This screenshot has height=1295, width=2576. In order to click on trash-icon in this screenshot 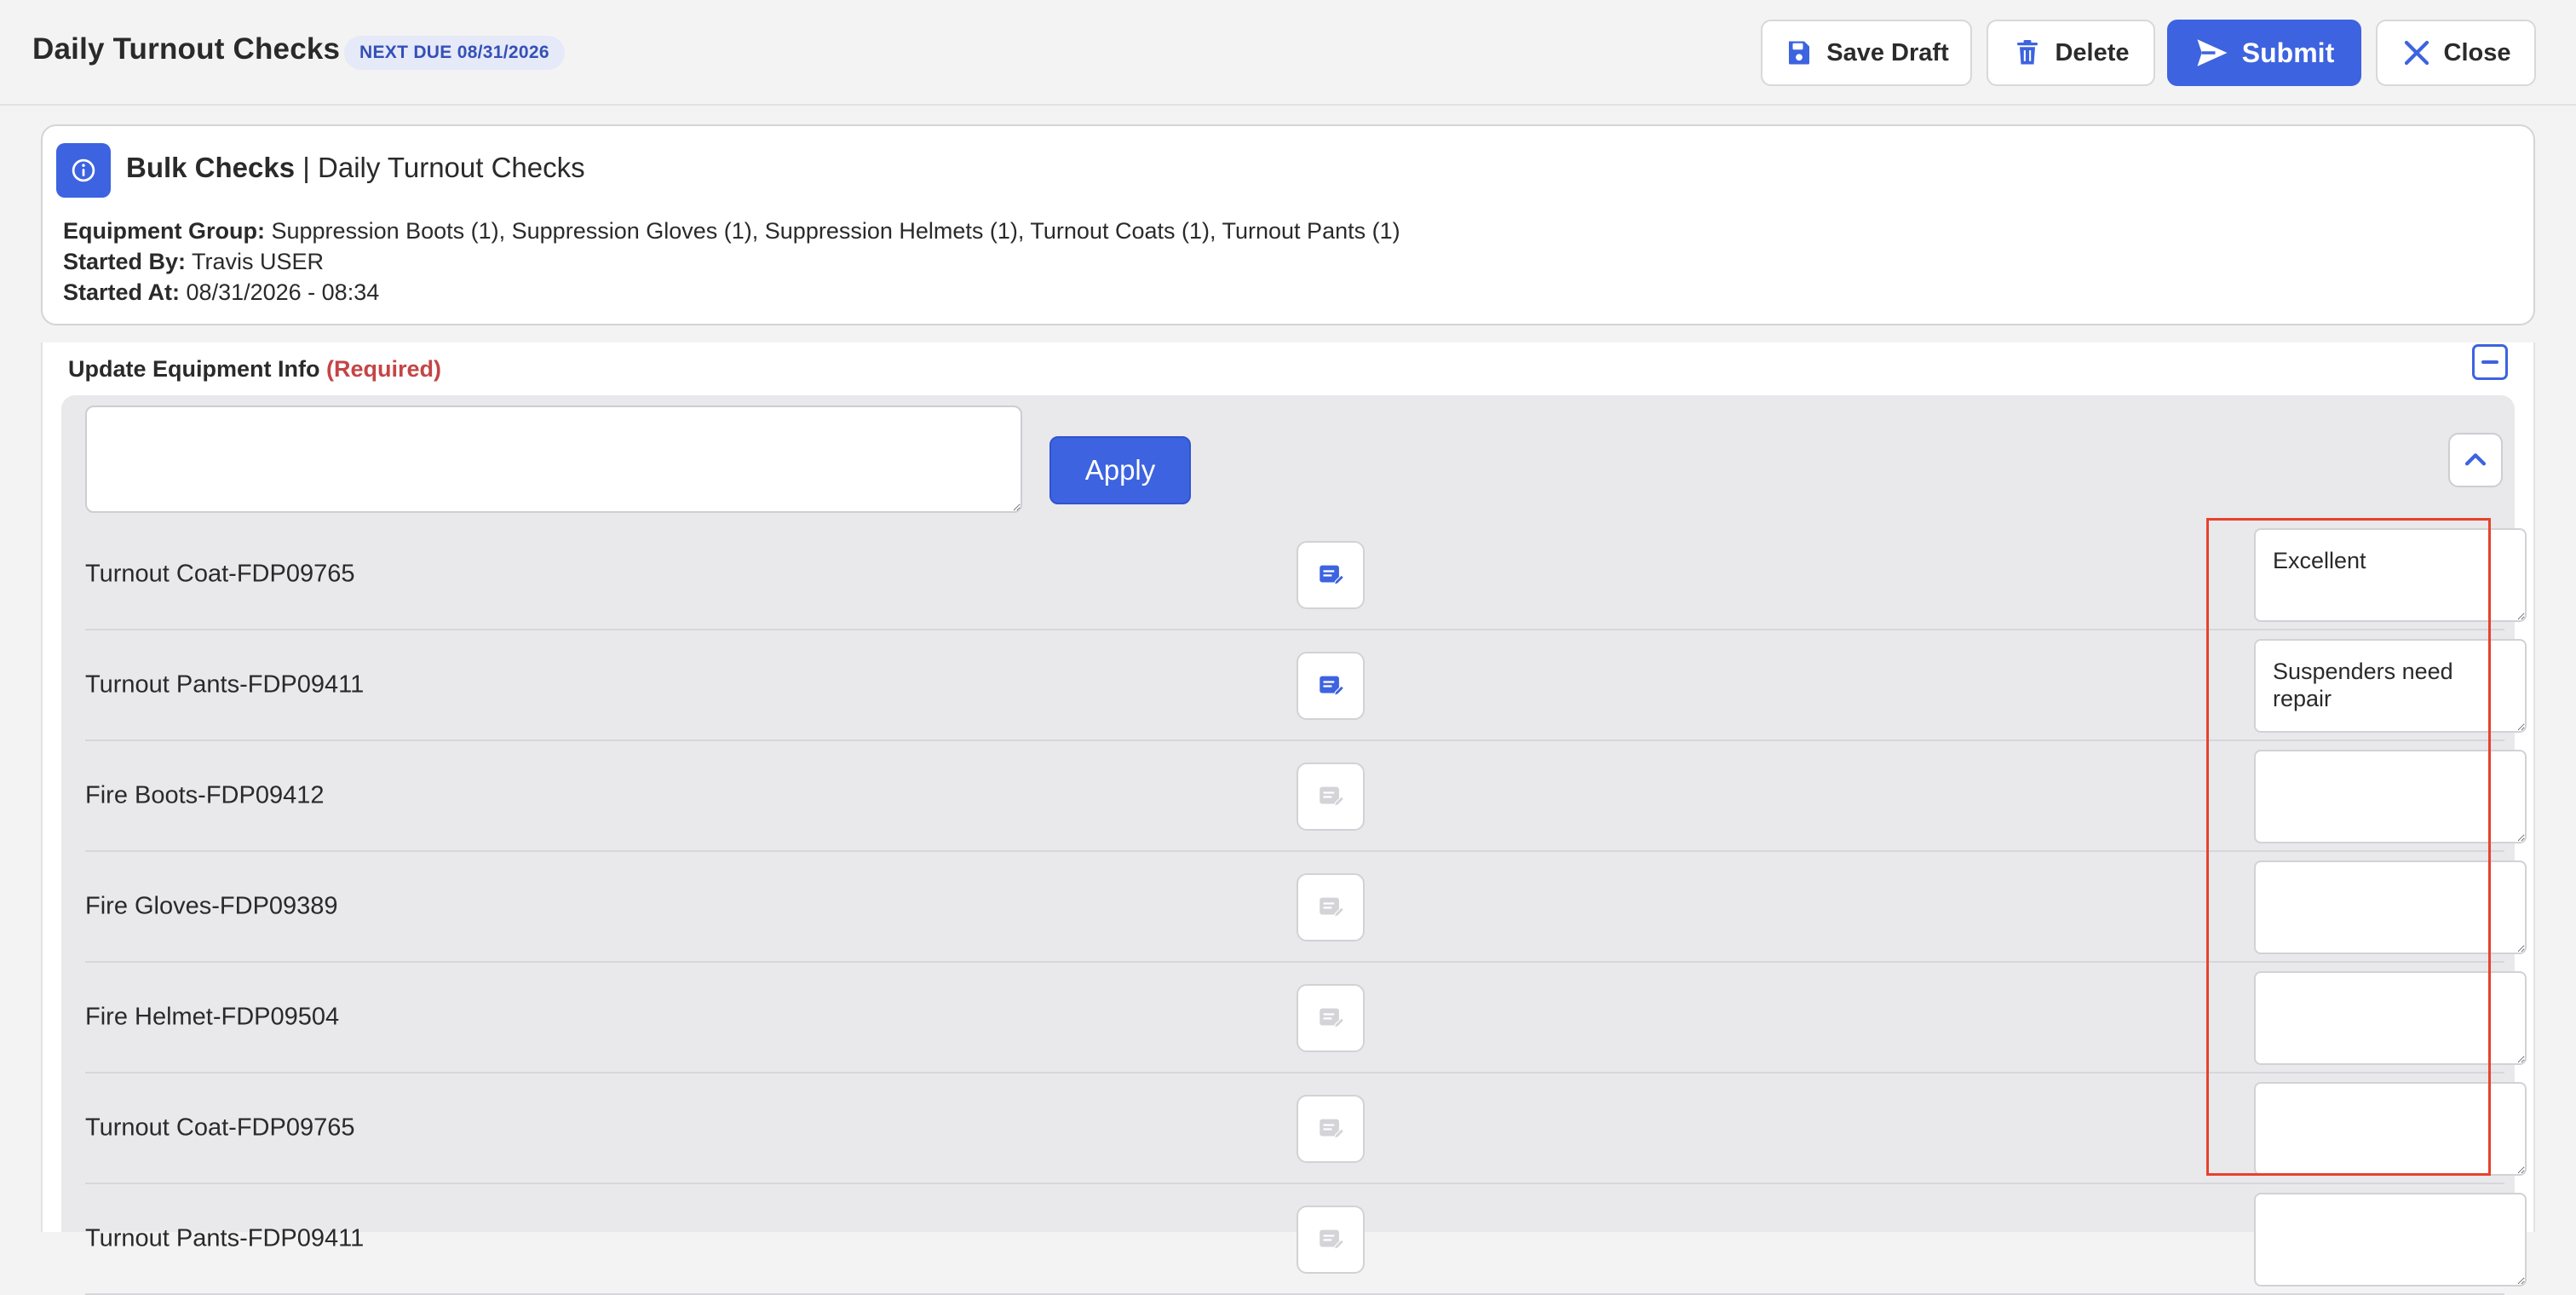, I will do `click(2027, 53)`.